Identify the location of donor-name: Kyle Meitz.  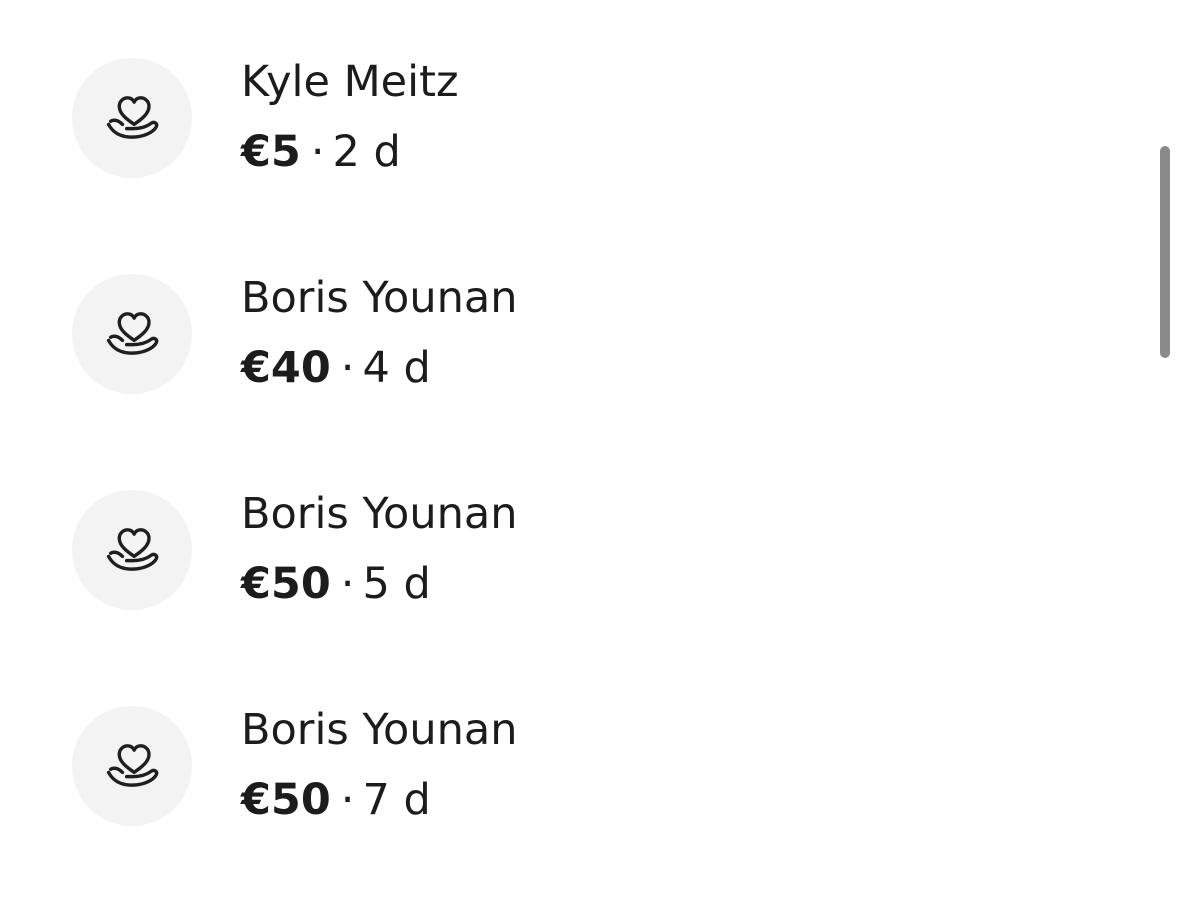
(350, 82).